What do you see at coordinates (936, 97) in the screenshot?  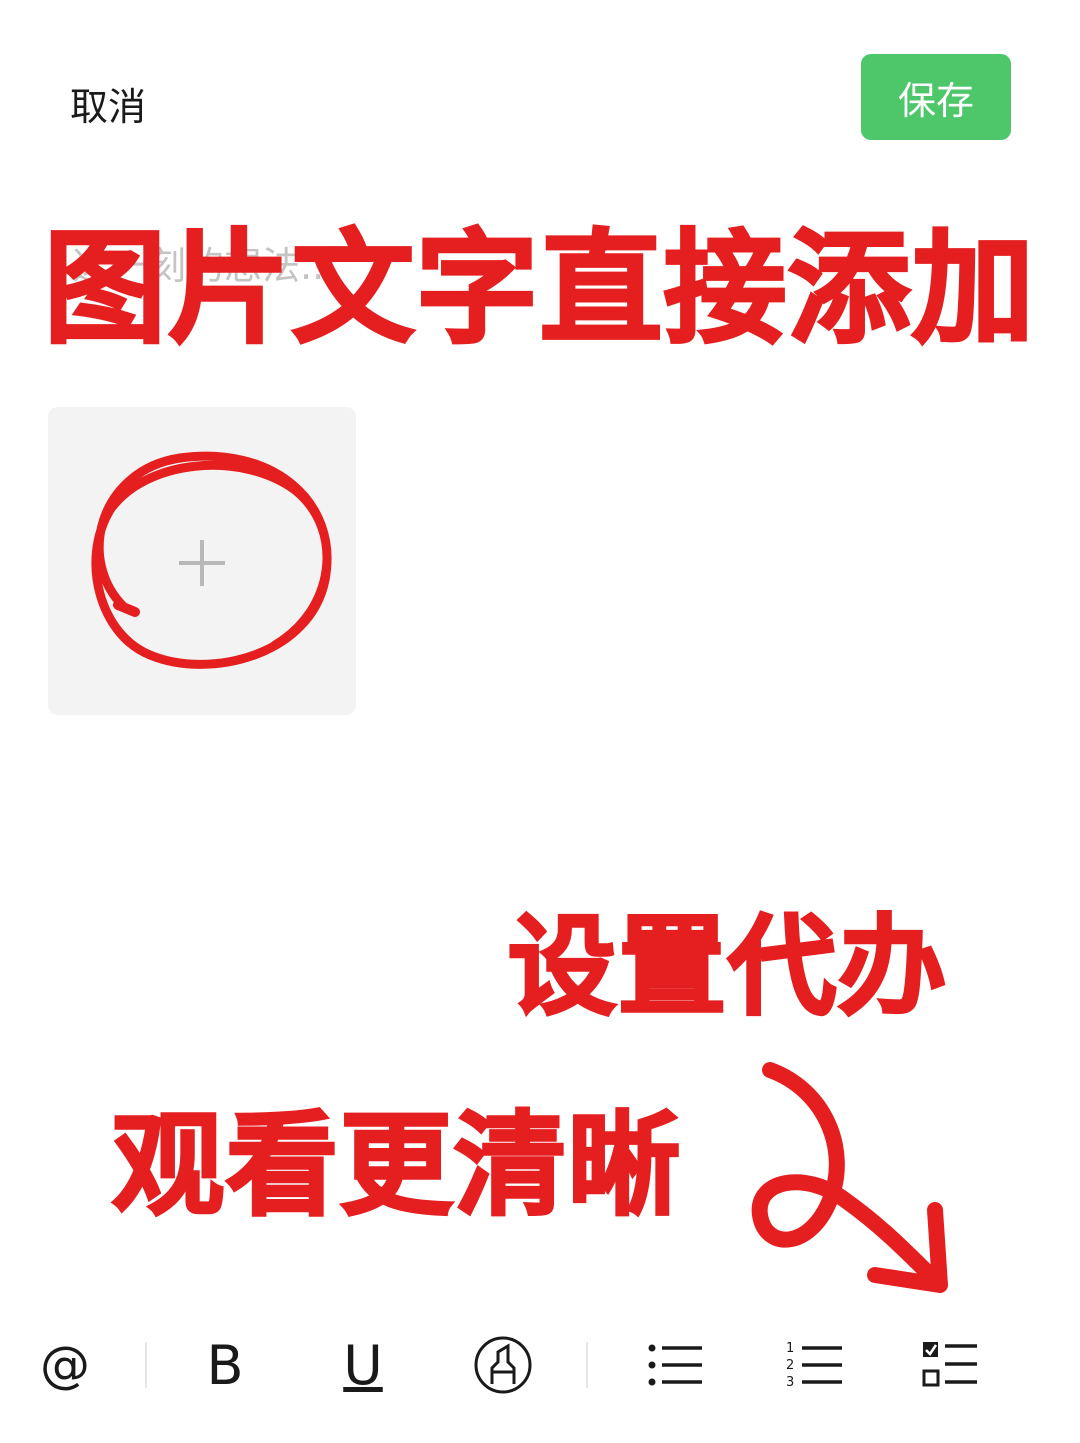 I see `save-button: 保存` at bounding box center [936, 97].